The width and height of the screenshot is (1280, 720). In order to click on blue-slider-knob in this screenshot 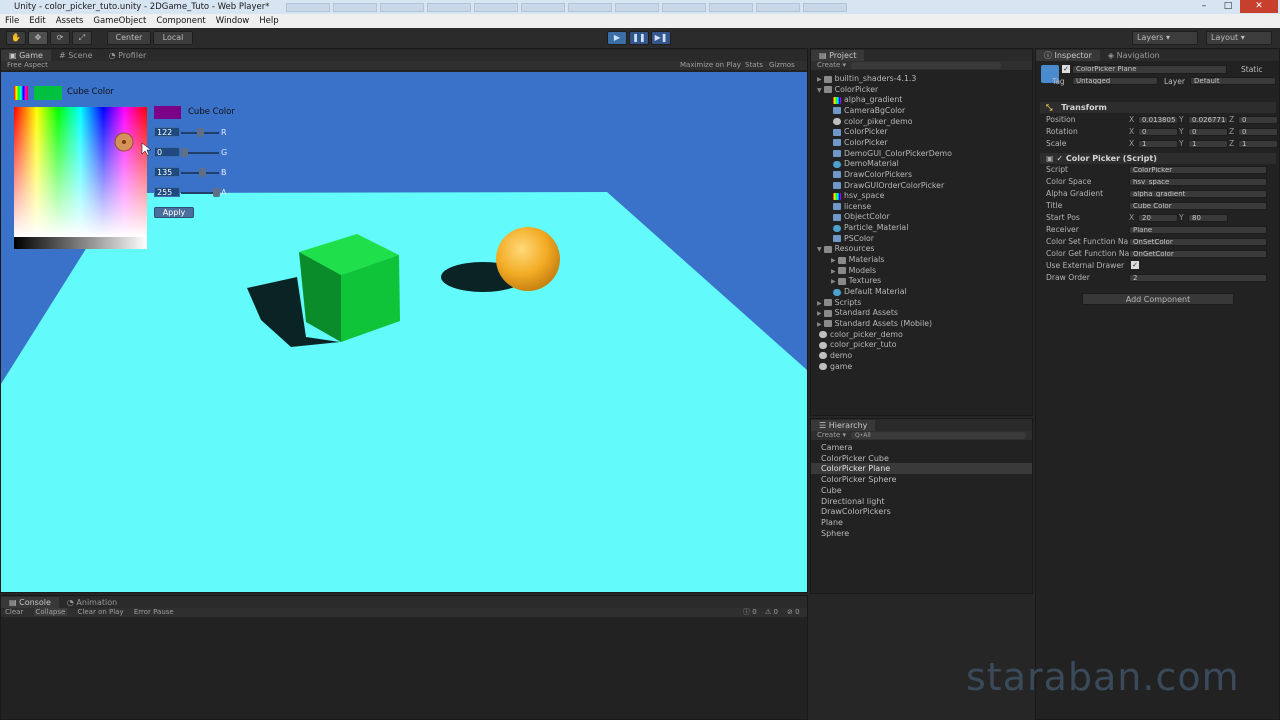, I will do `click(202, 172)`.